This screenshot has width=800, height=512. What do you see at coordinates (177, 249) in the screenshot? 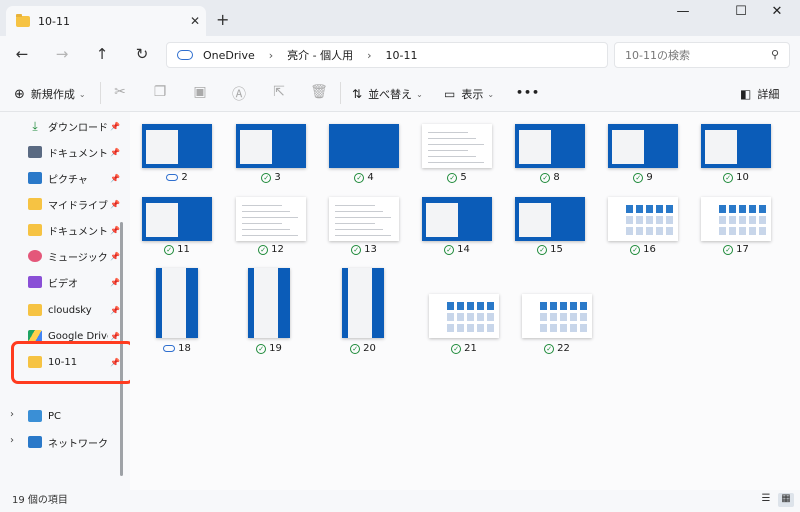
I see `file-name: ✓ 11` at bounding box center [177, 249].